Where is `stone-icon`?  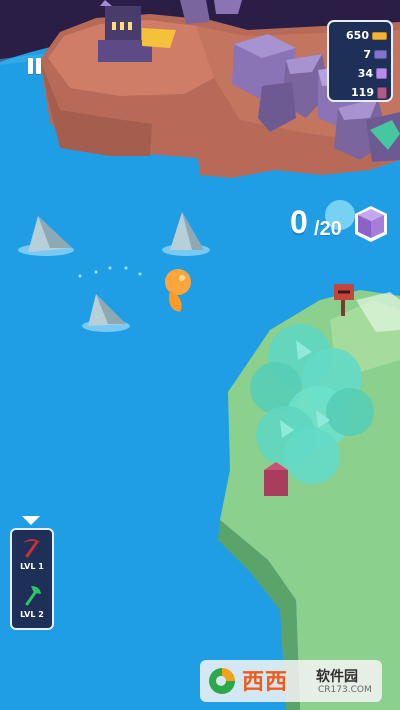 stone-icon is located at coordinates (381, 73).